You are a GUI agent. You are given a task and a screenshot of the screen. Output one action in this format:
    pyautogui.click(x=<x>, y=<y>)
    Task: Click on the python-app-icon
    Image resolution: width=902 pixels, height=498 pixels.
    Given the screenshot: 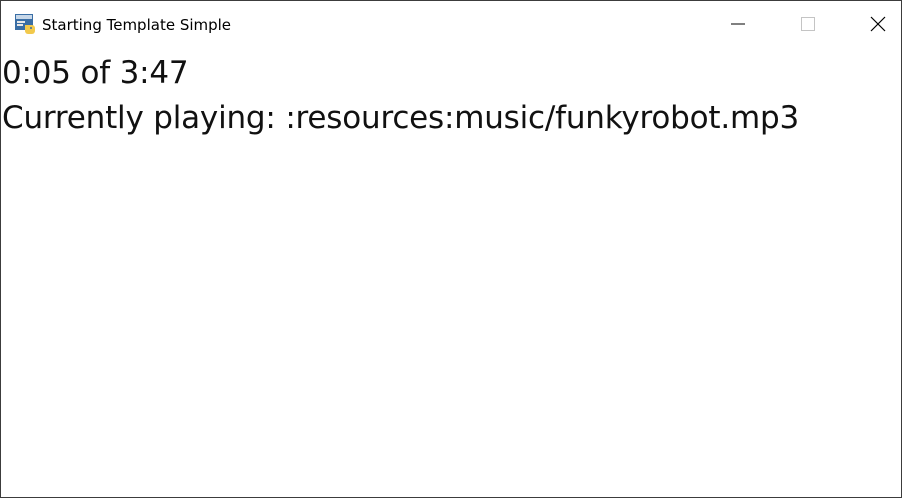 What is the action you would take?
    pyautogui.click(x=25, y=24)
    